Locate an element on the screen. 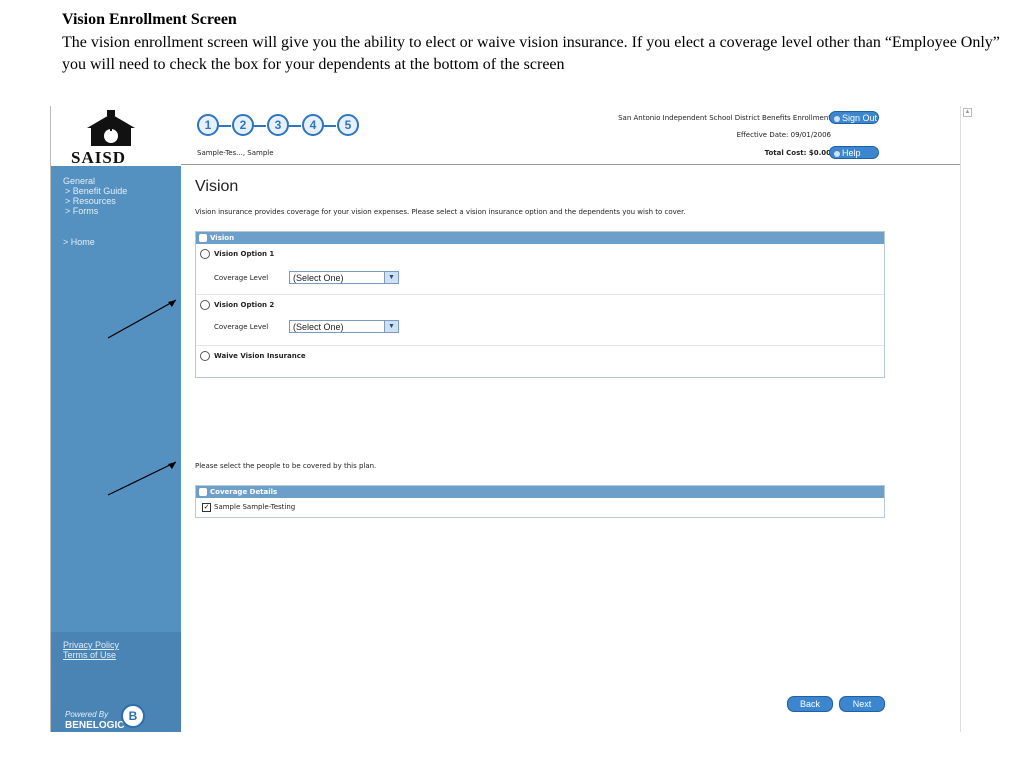  sidebar-item-home: > Home is located at coordinates (79, 242).